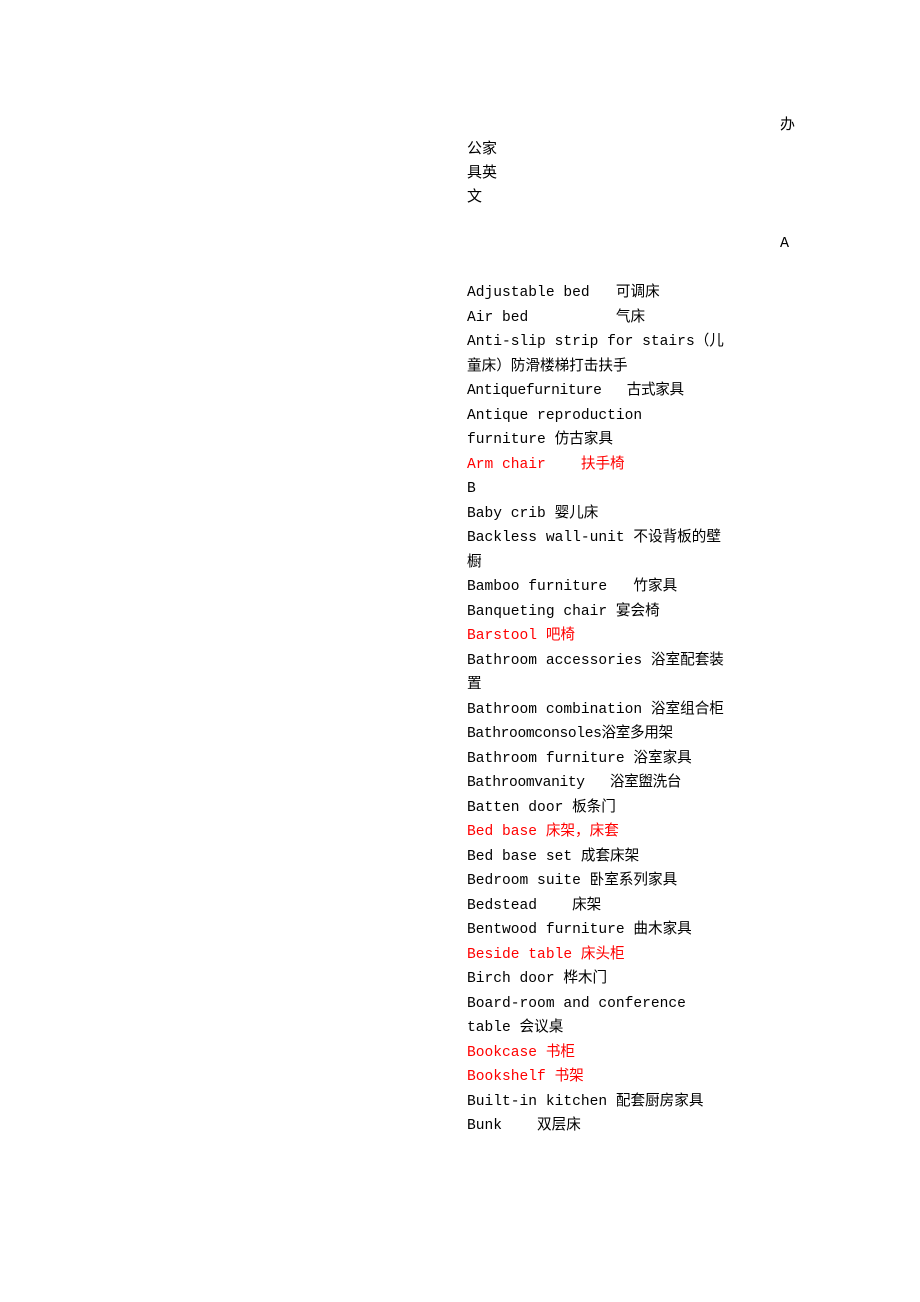 This screenshot has height=1302, width=920. Describe the element at coordinates (563, 293) in the screenshot. I see `glossary-entry: Adjustable bed 可调床` at that location.